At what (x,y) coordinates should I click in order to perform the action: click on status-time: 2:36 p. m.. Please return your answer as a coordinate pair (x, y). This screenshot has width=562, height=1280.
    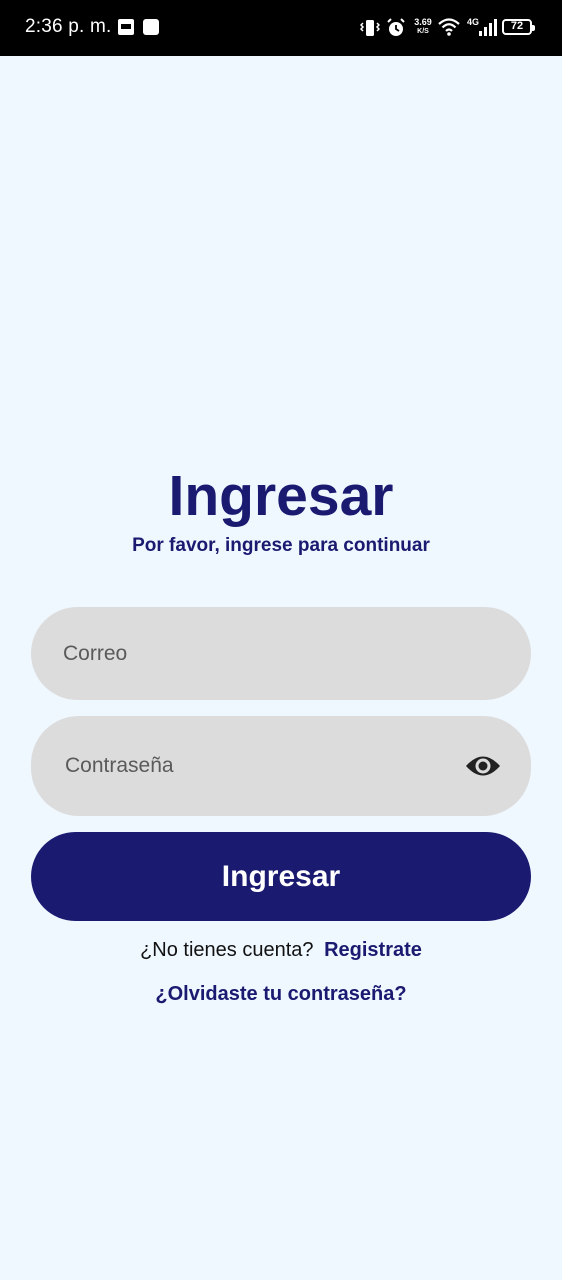
    Looking at the image, I should click on (68, 26).